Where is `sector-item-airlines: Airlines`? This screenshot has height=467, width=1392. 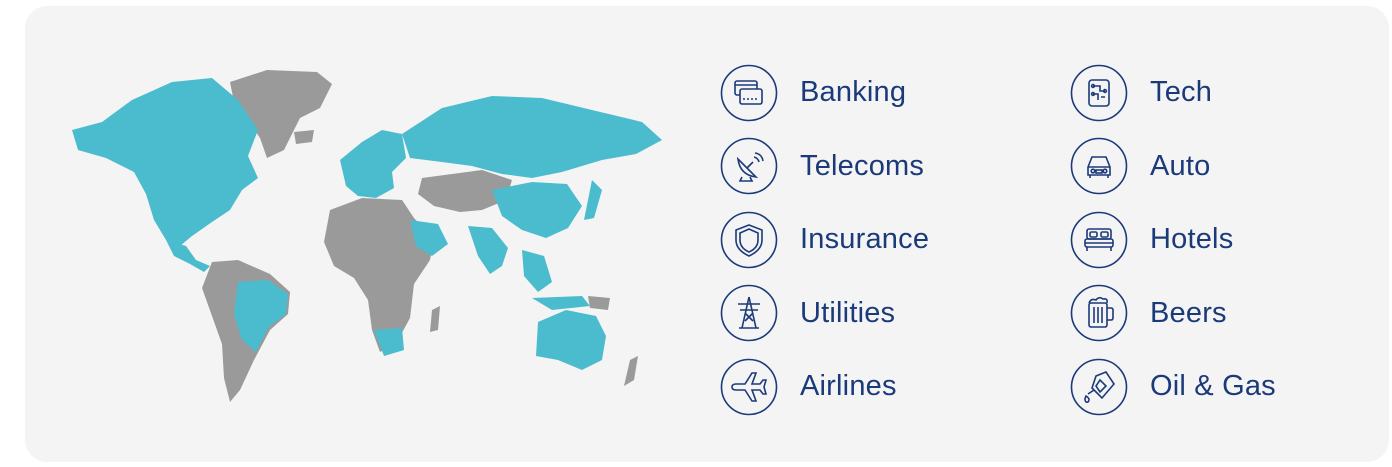 sector-item-airlines: Airlines is located at coordinates (895, 387).